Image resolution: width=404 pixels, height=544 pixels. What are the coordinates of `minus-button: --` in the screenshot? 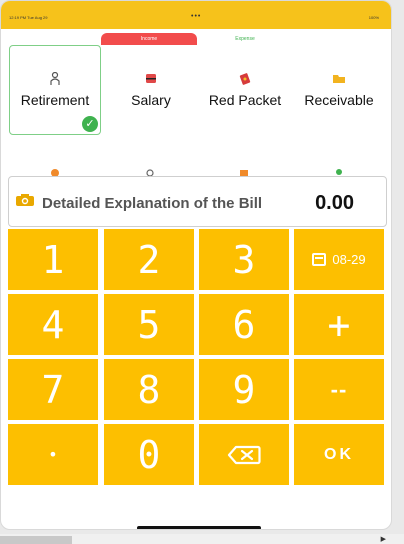 It's located at (339, 389).